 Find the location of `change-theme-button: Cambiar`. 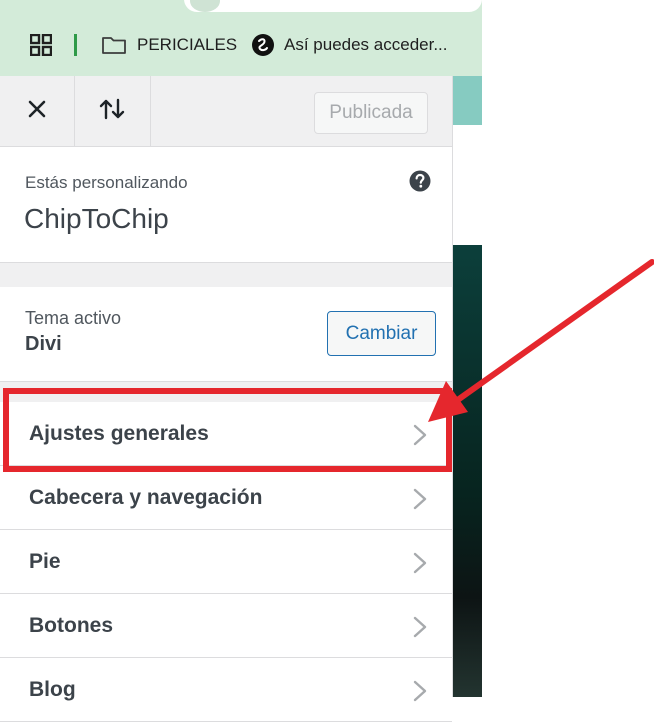

change-theme-button: Cambiar is located at coordinates (381, 333).